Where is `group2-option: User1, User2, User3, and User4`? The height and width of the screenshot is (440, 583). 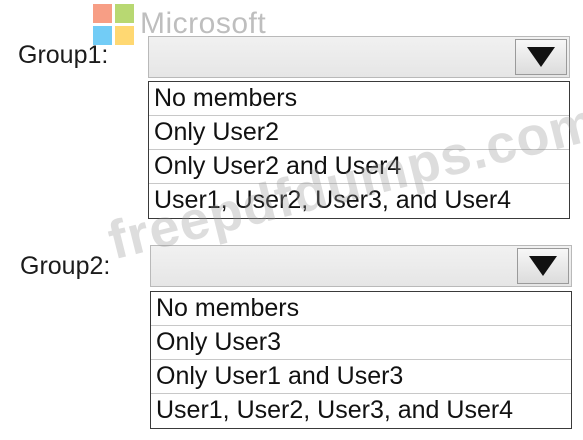 group2-option: User1, User2, User3, and User4 is located at coordinates (361, 411).